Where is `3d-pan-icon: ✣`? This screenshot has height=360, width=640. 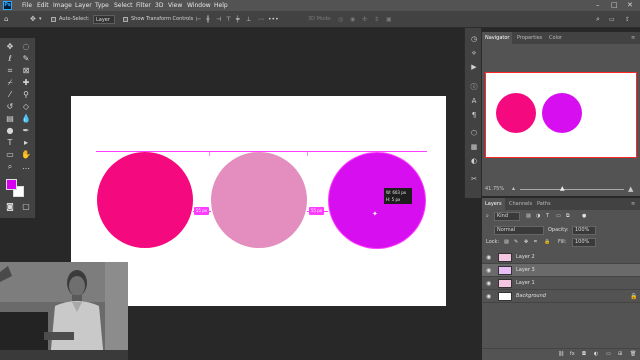
3d-pan-icon: ✣ is located at coordinates (364, 19).